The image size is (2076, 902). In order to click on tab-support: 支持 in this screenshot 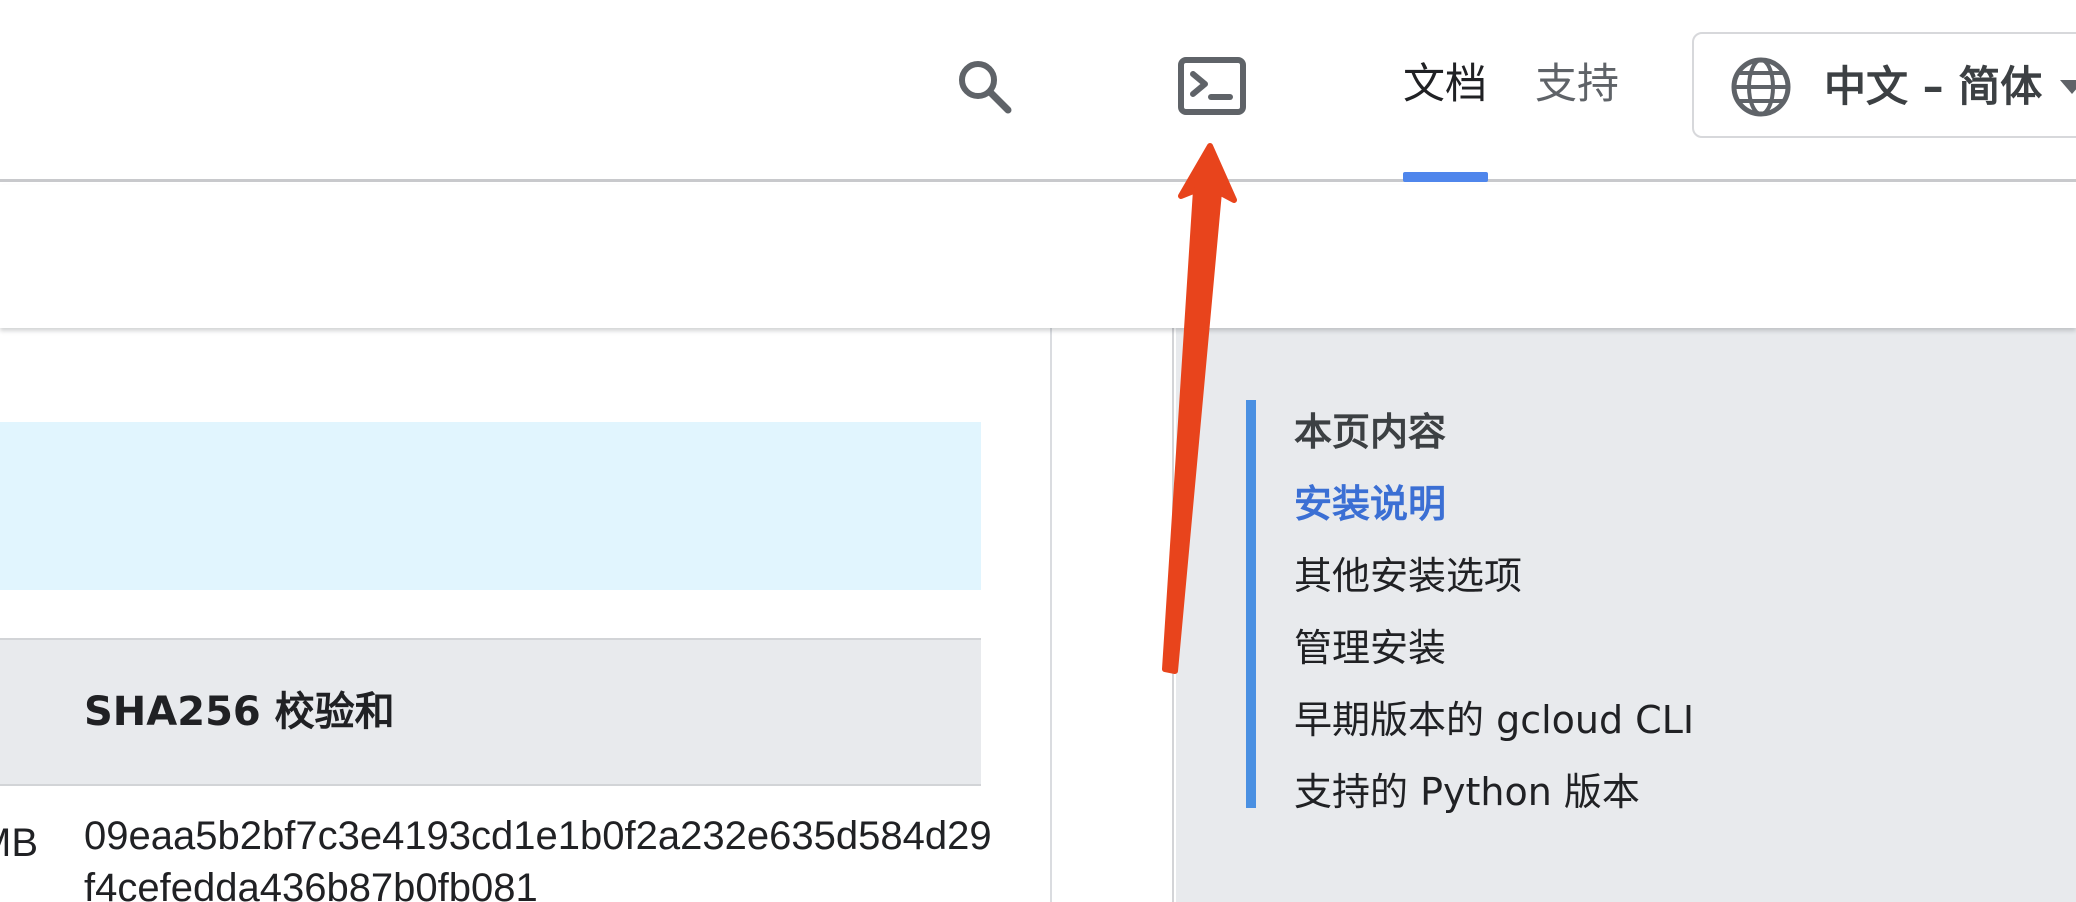, I will do `click(1577, 84)`.